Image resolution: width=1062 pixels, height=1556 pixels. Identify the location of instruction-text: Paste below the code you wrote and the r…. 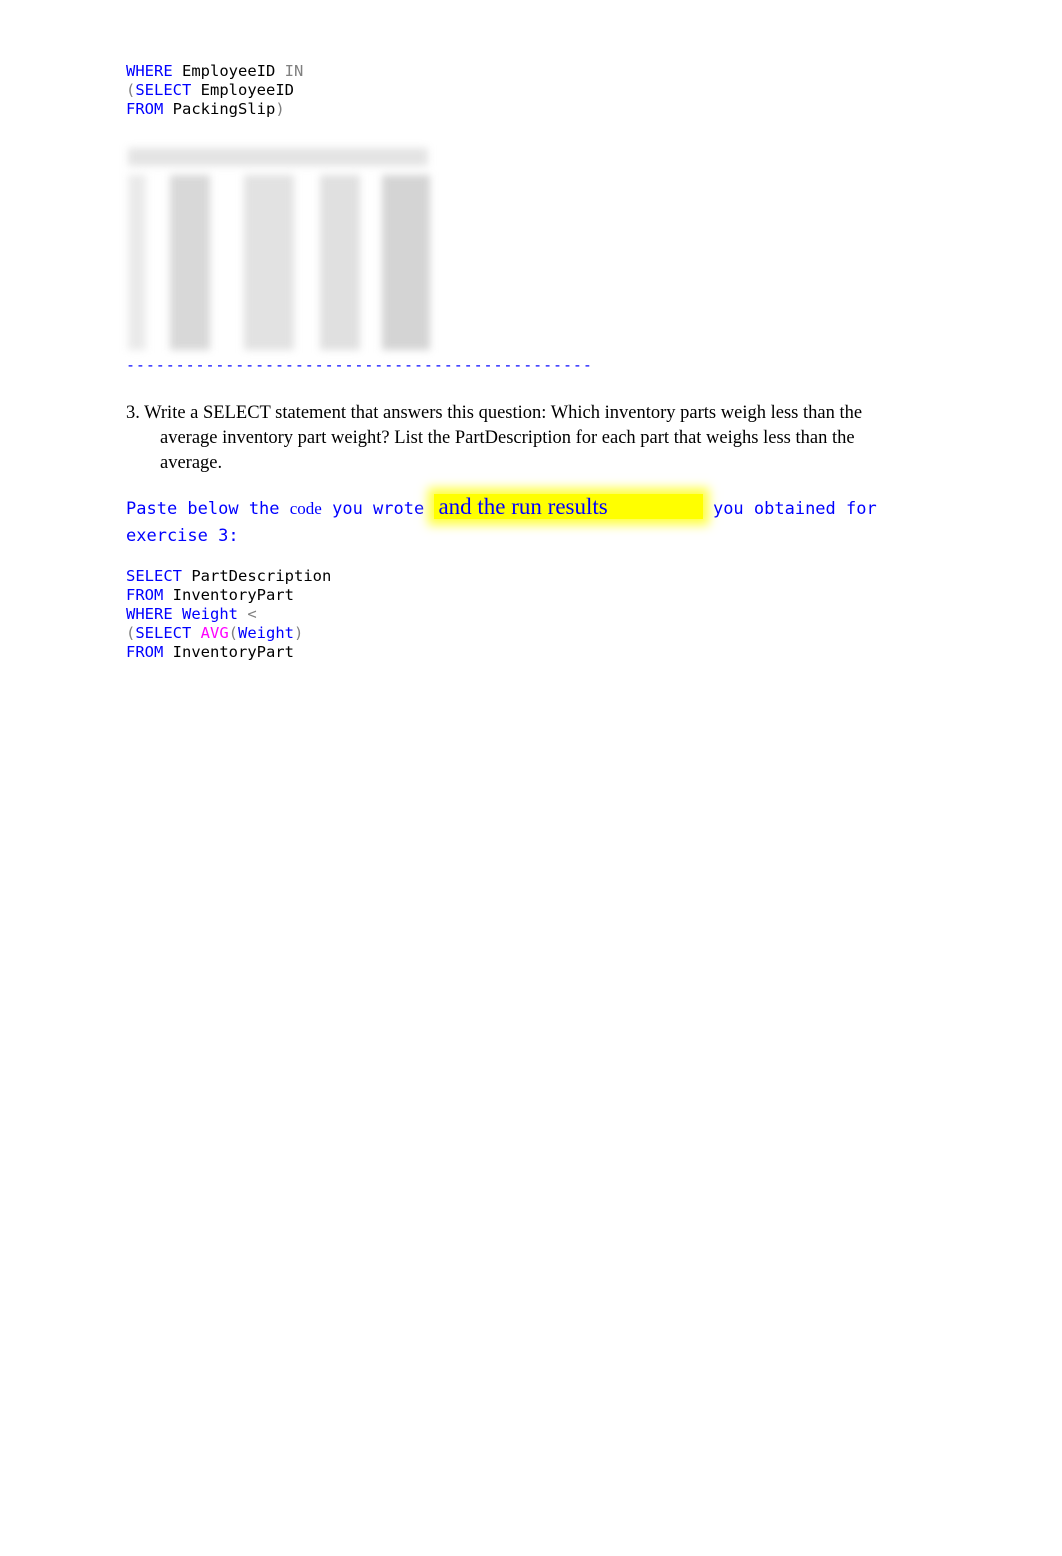
(526, 521).